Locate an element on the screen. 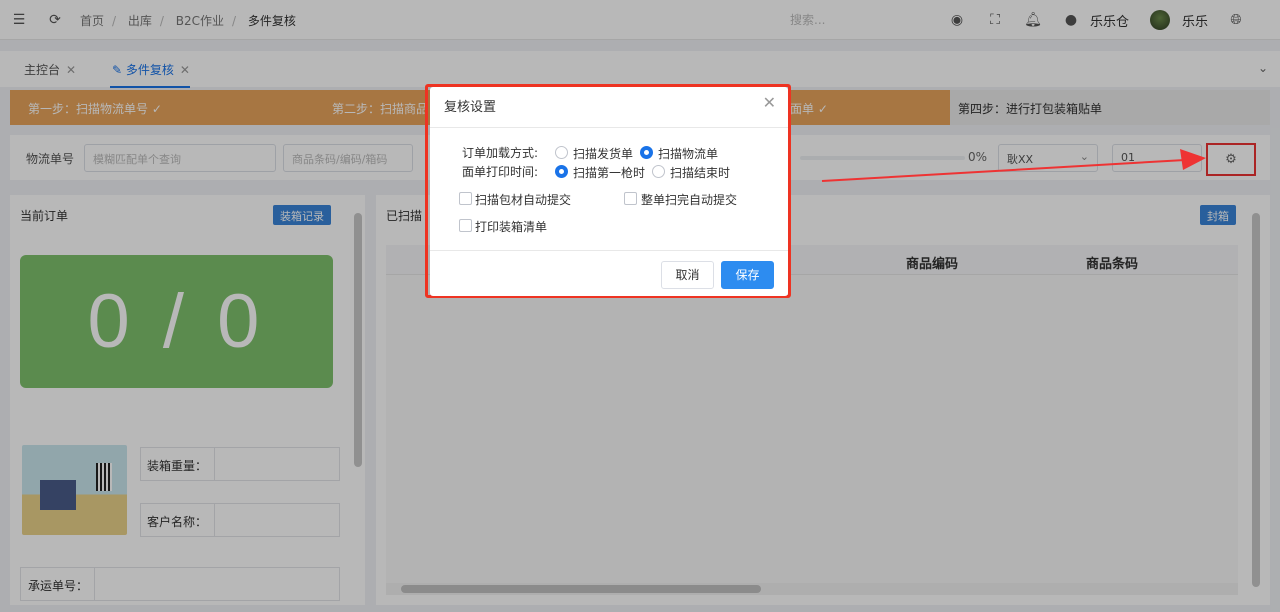  checkbox-auto-submit-order is located at coordinates (630, 198).